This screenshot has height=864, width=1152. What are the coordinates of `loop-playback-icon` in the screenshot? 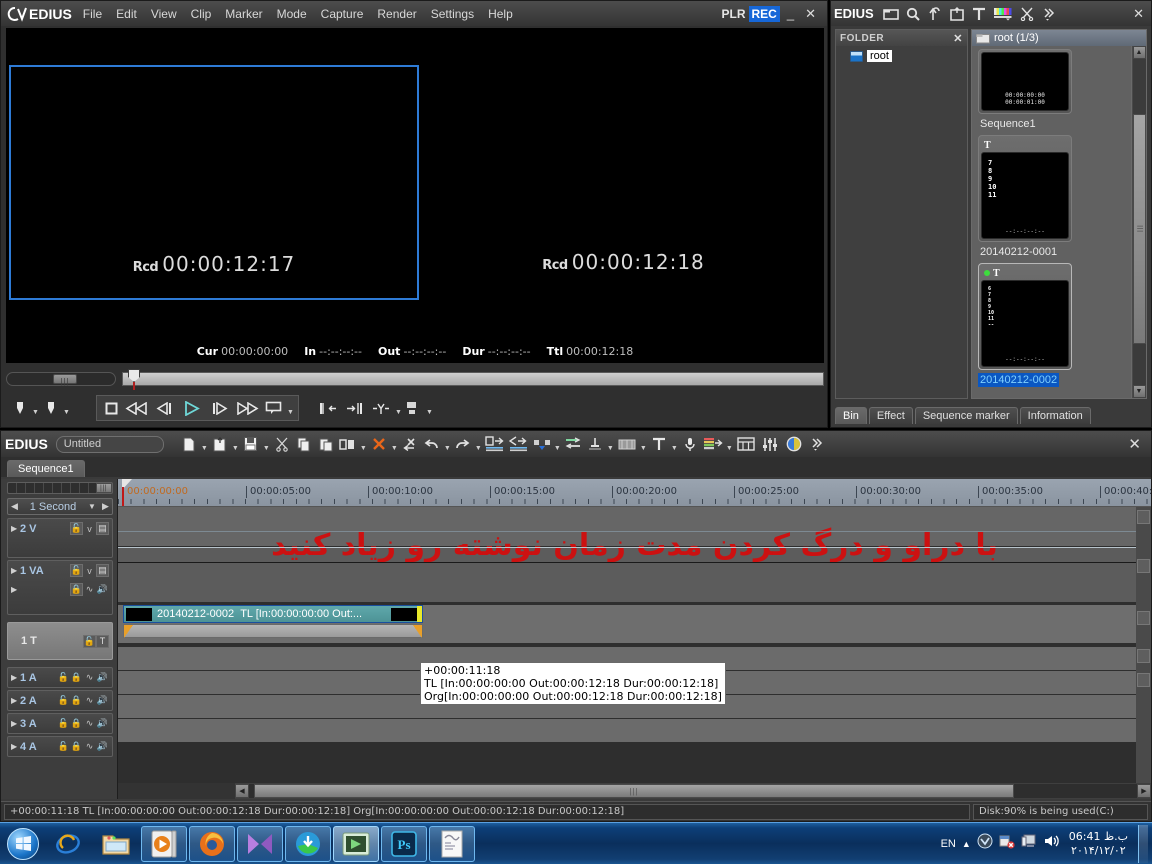 It's located at (274, 408).